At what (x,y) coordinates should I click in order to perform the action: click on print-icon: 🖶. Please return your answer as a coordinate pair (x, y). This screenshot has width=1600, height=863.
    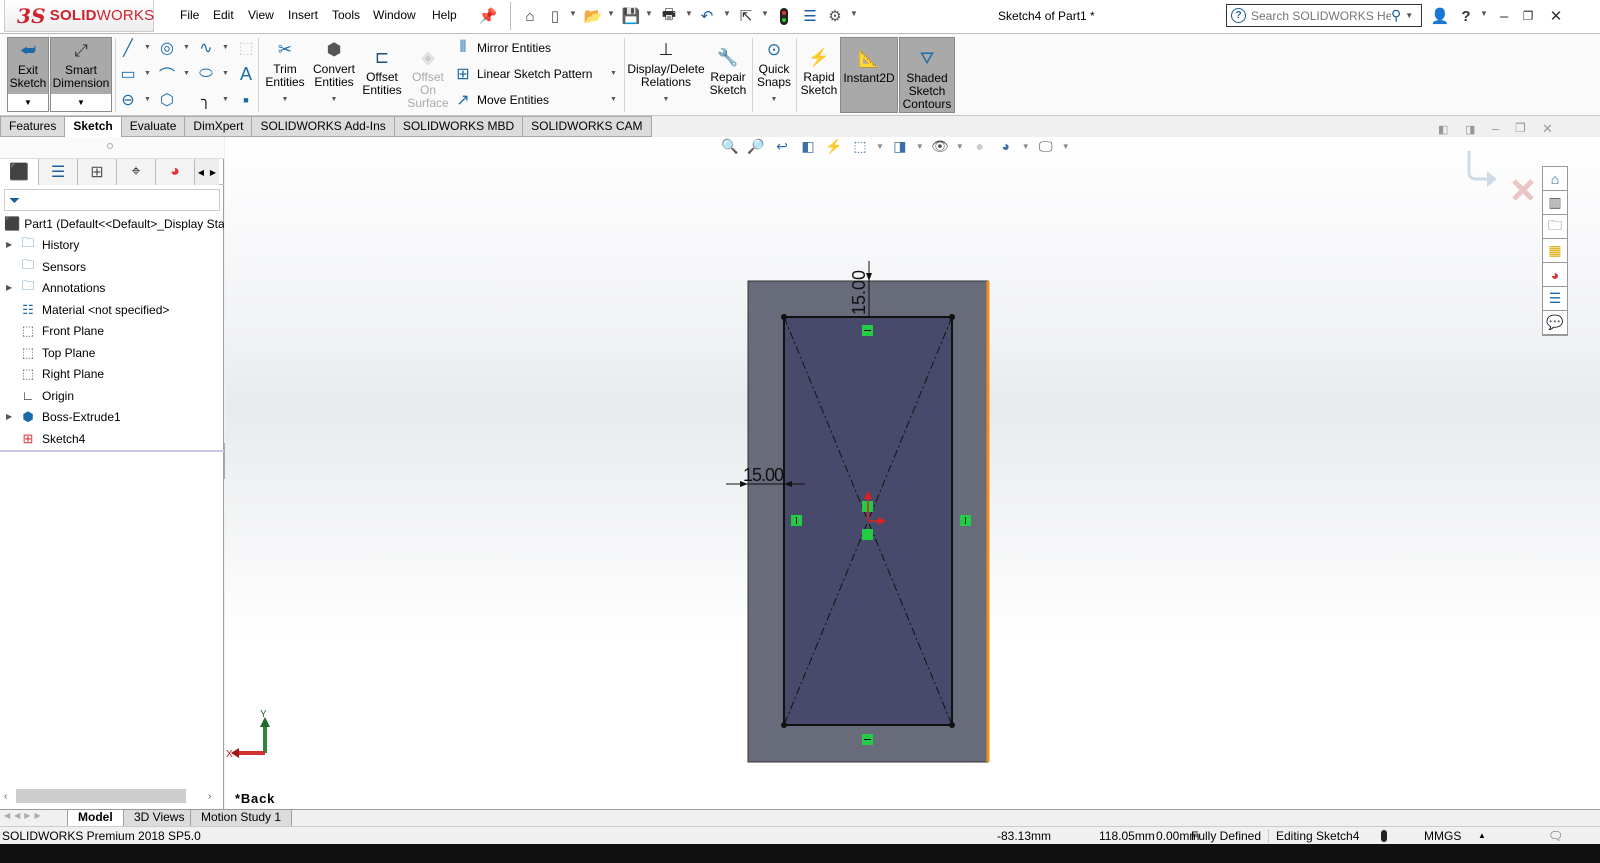
    Looking at the image, I should click on (669, 16).